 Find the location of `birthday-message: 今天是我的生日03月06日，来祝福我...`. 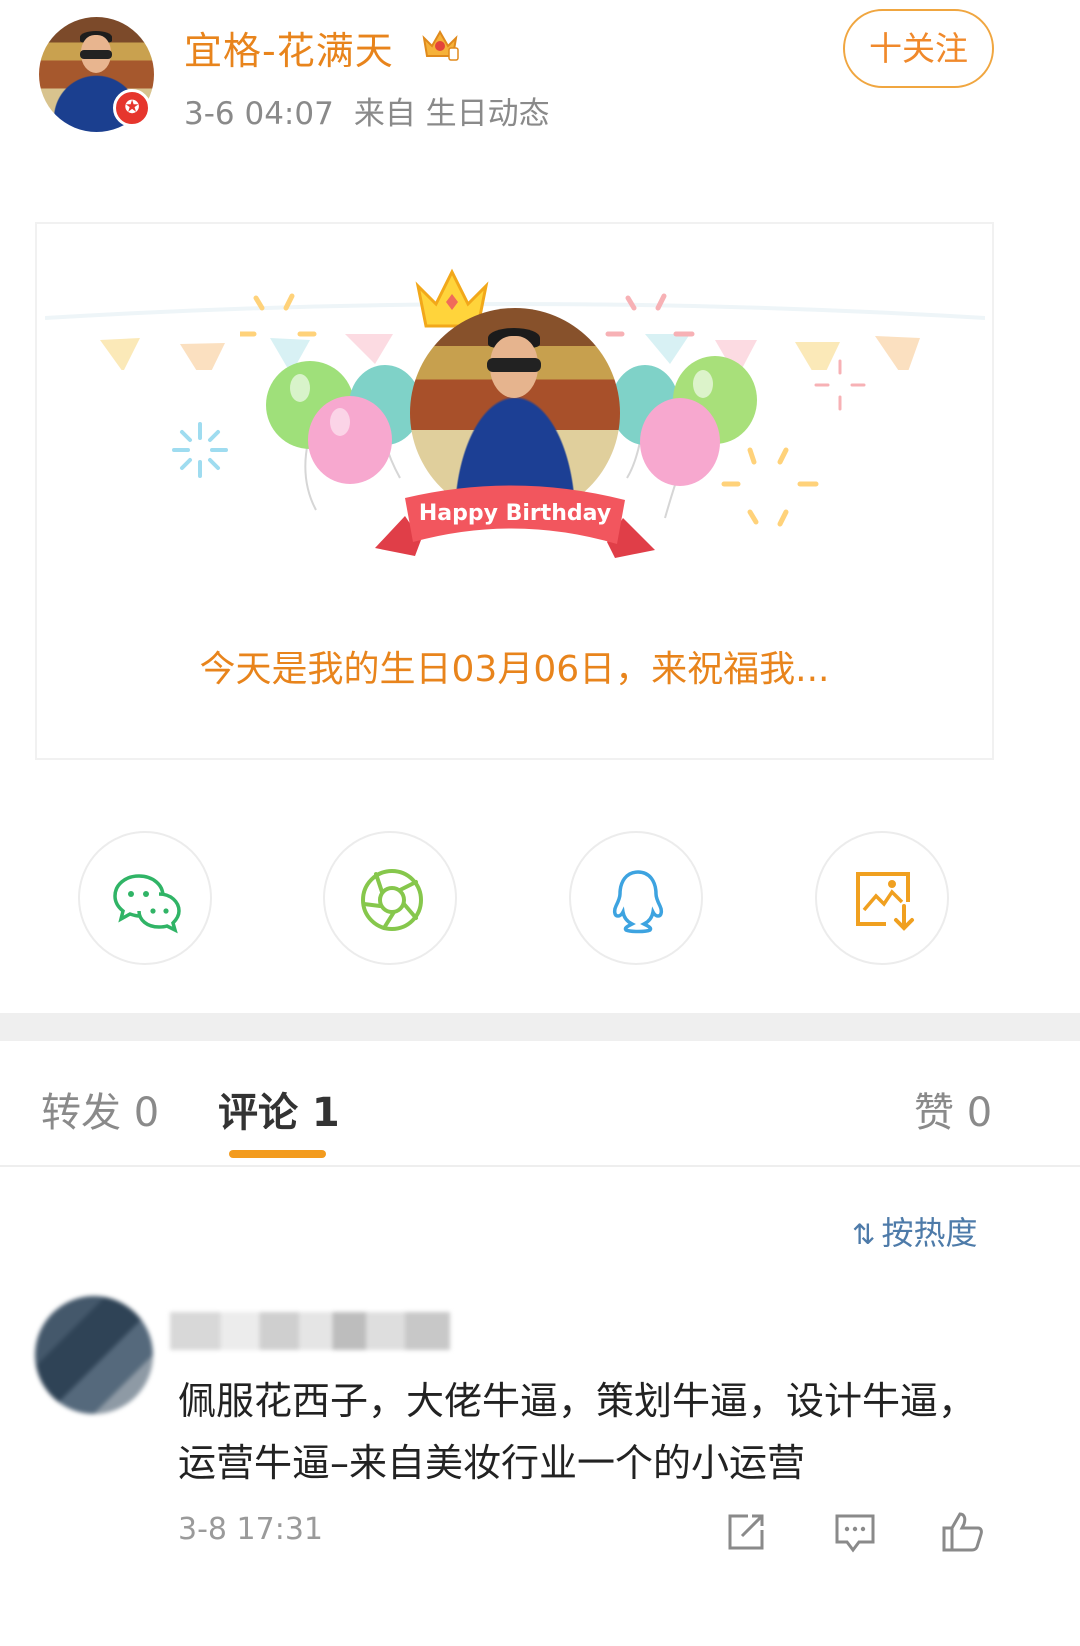

birthday-message: 今天是我的生日03月06日，来祝福我... is located at coordinates (514, 669).